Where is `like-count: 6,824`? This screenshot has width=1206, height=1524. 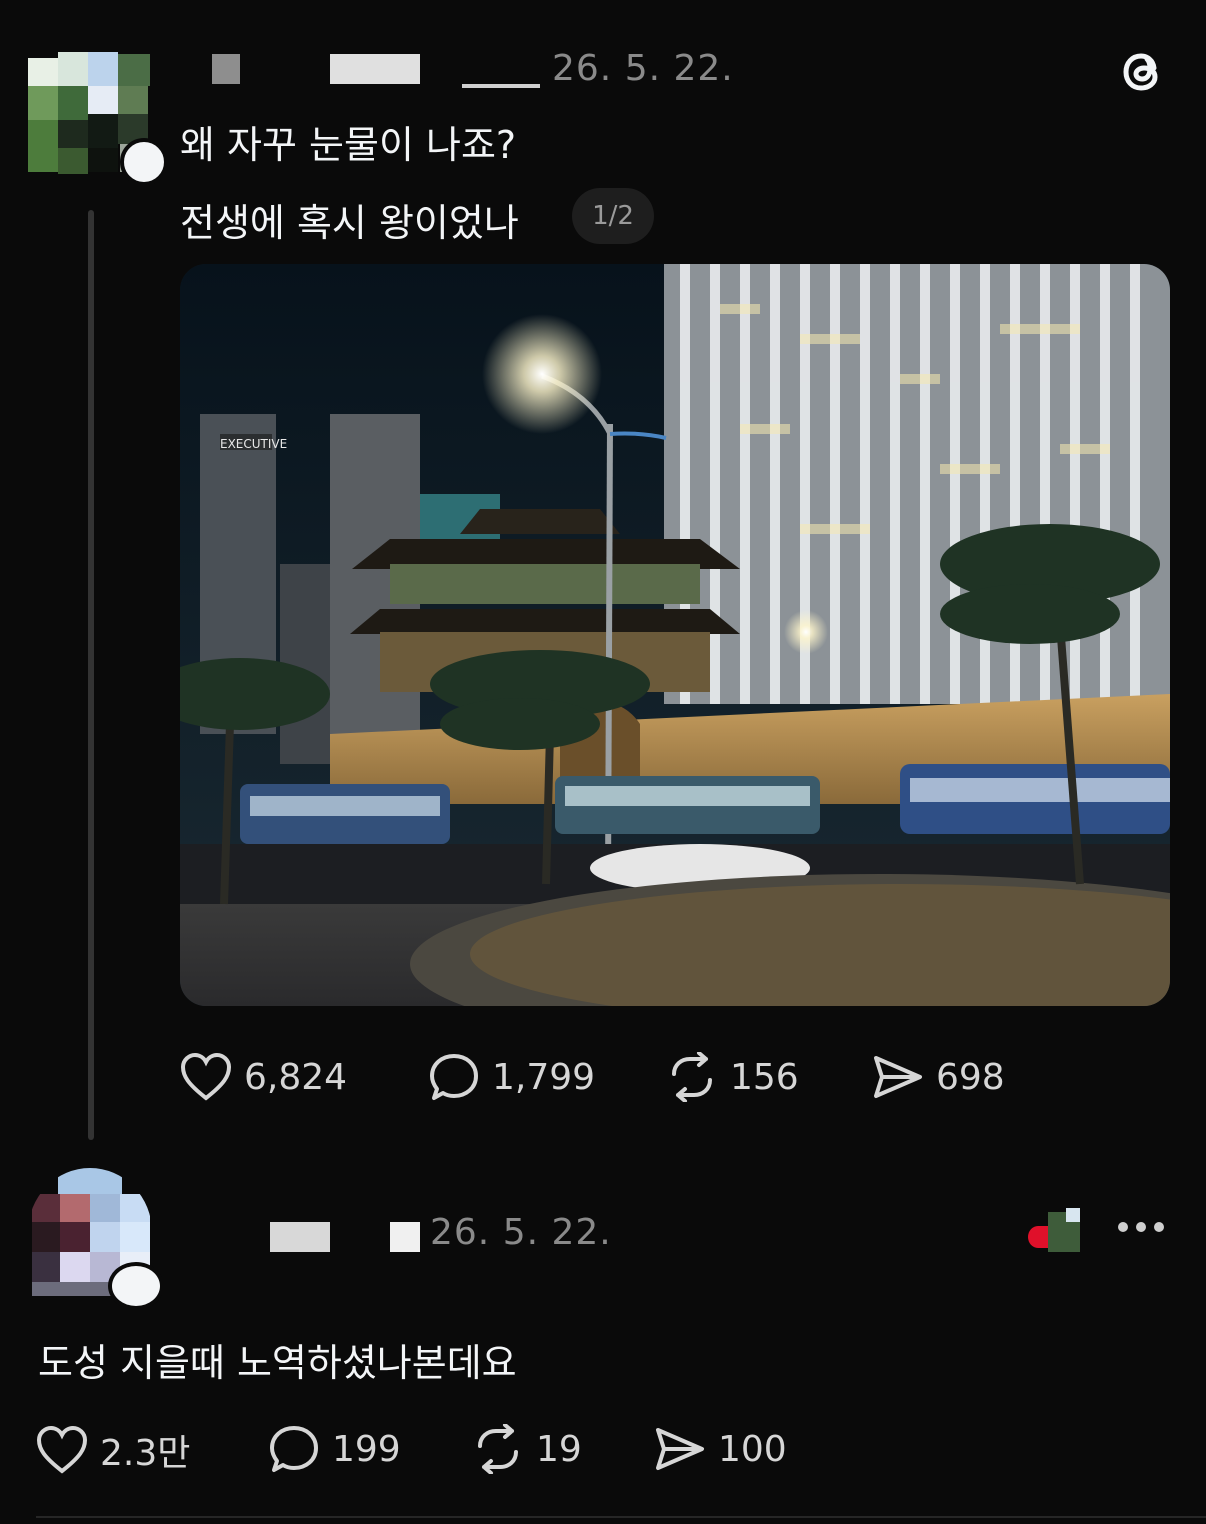 like-count: 6,824 is located at coordinates (296, 1077).